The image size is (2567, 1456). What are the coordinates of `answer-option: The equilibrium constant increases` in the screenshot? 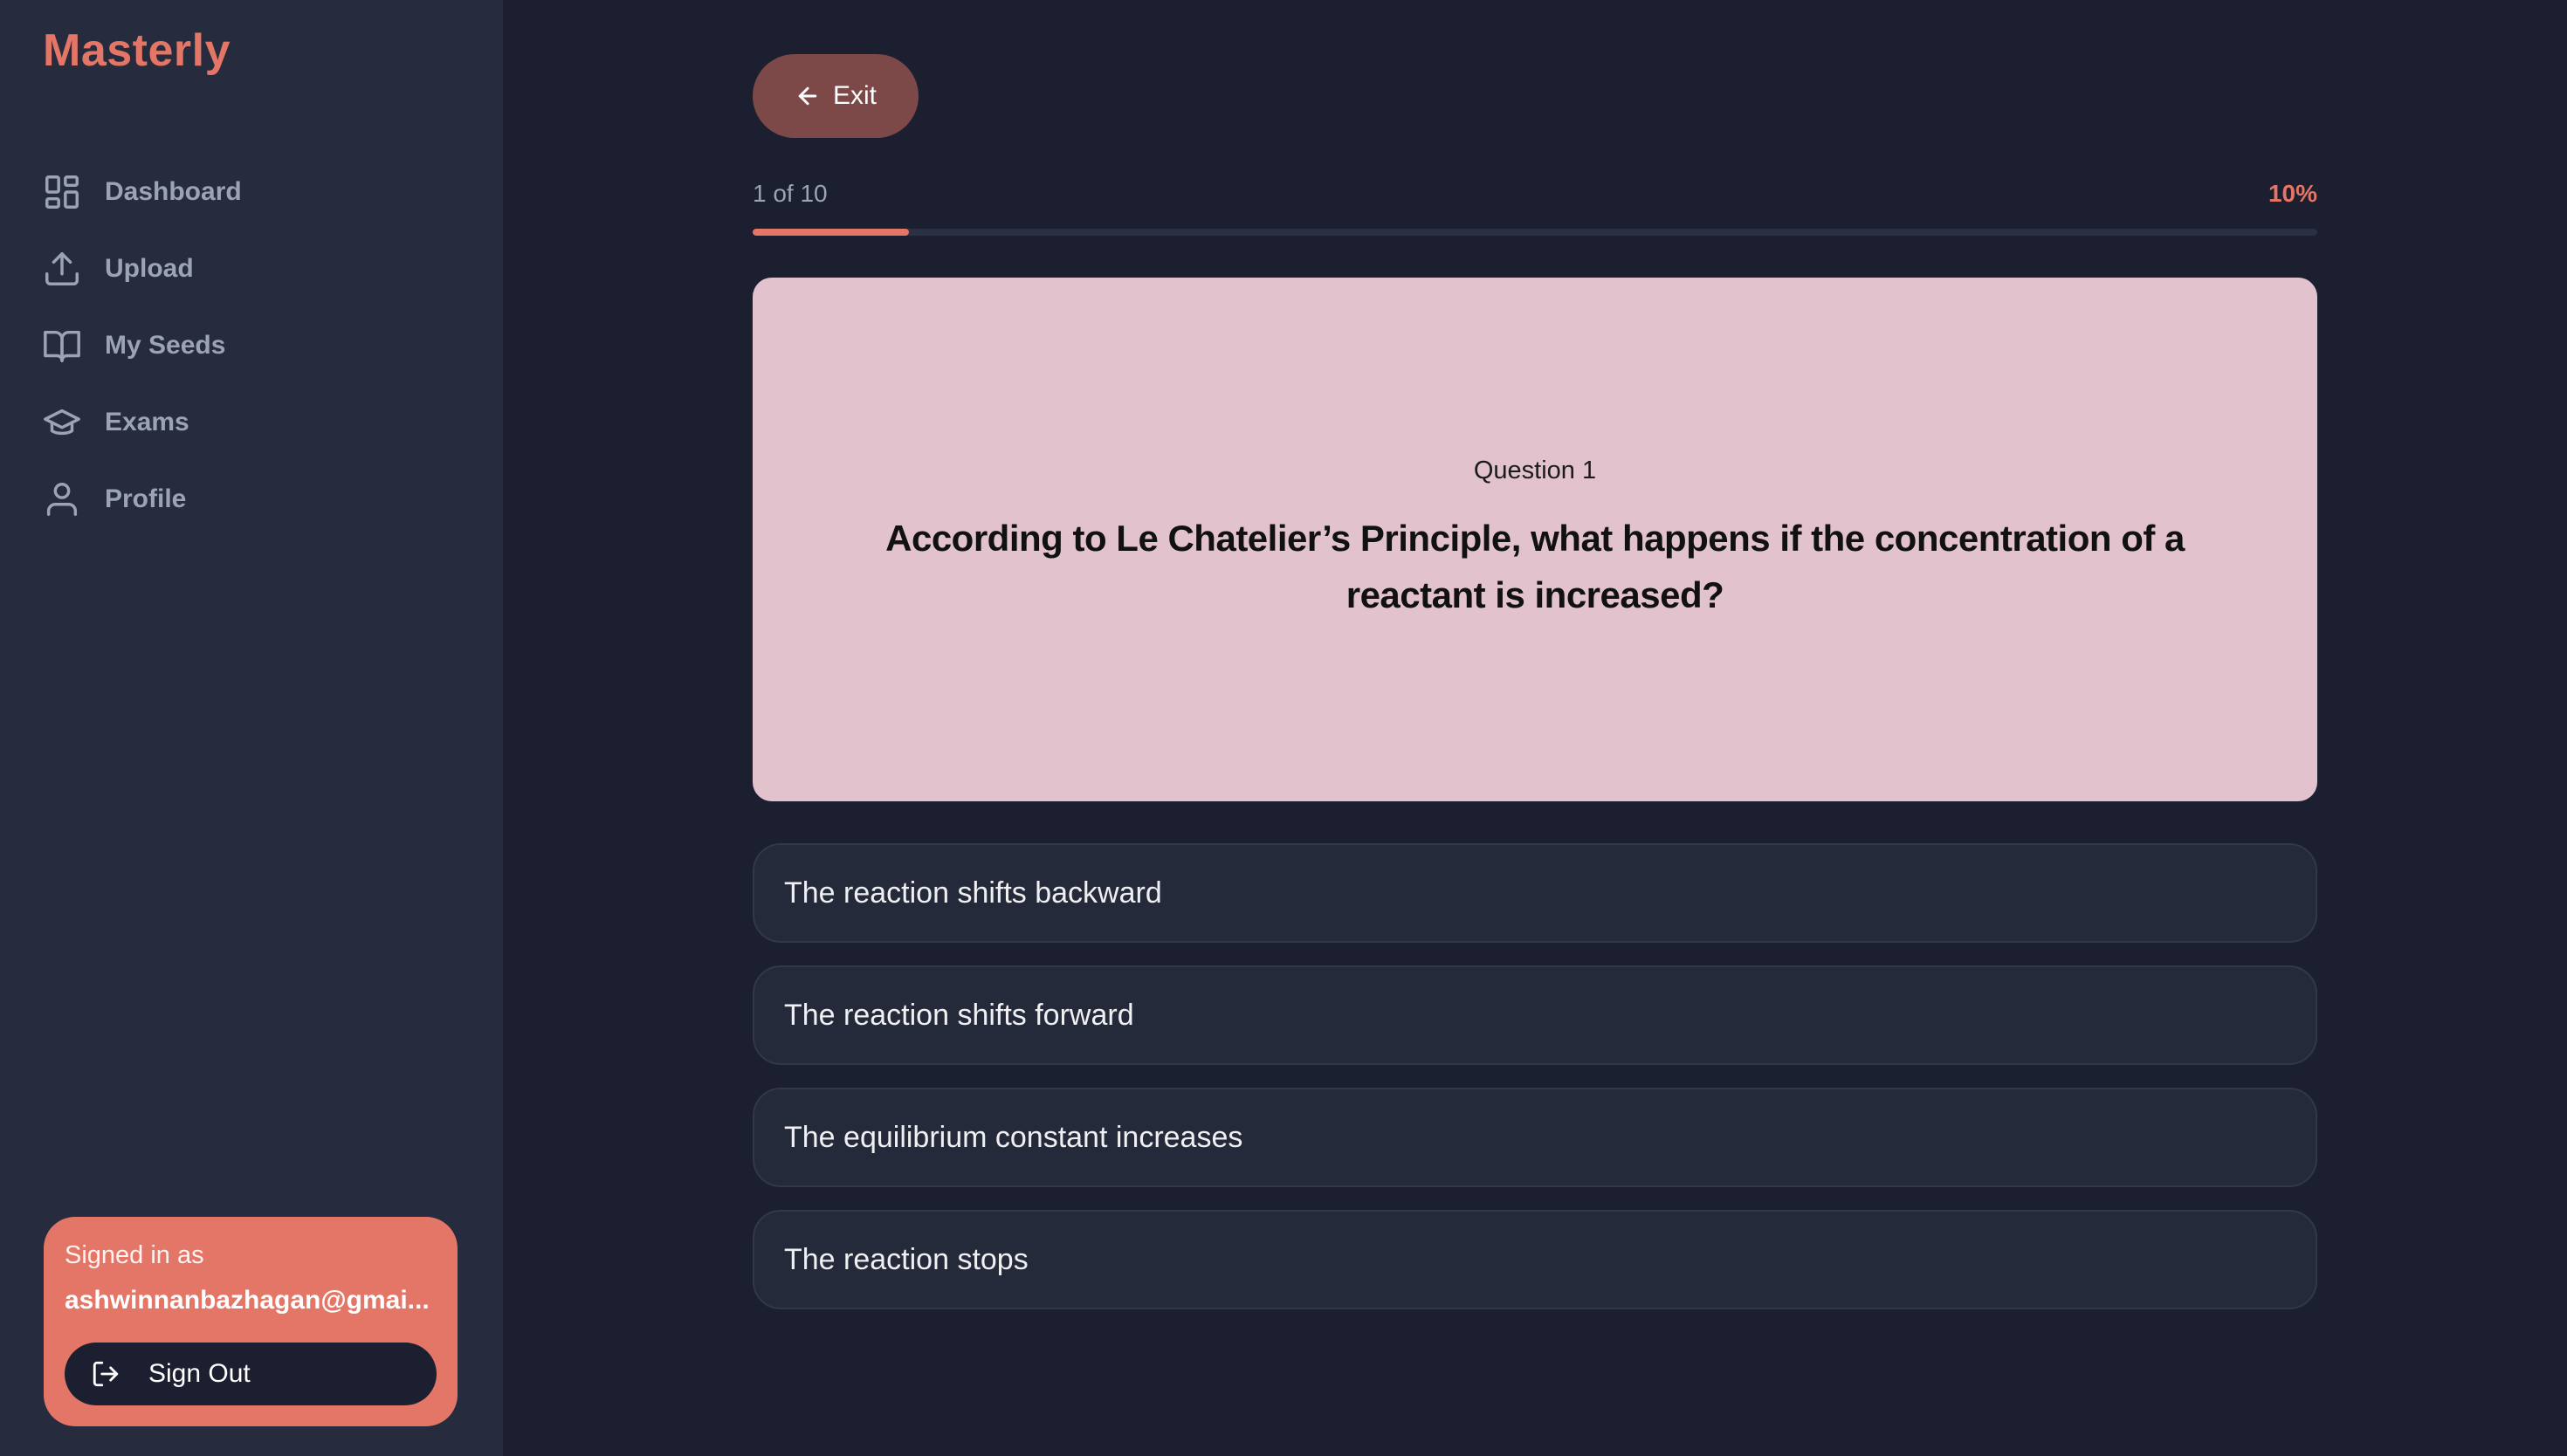 It's located at (1535, 1137).